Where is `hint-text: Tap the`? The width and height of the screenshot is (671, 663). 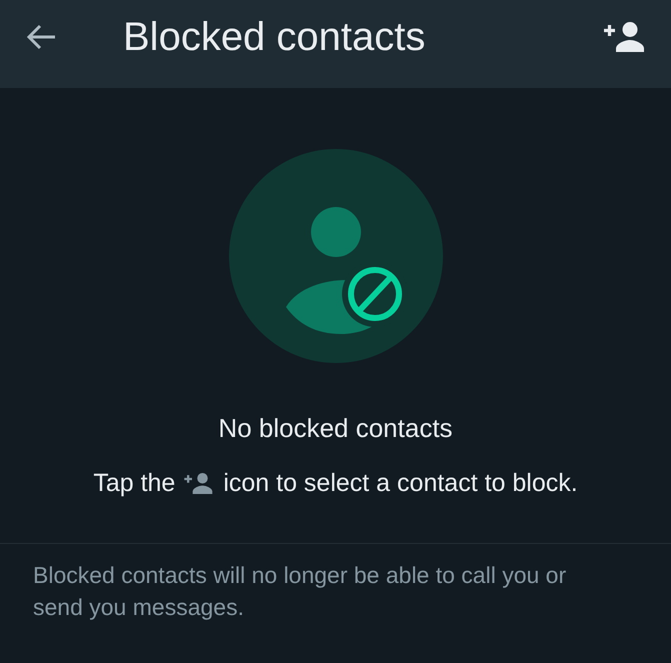
hint-text: Tap the is located at coordinates (134, 483).